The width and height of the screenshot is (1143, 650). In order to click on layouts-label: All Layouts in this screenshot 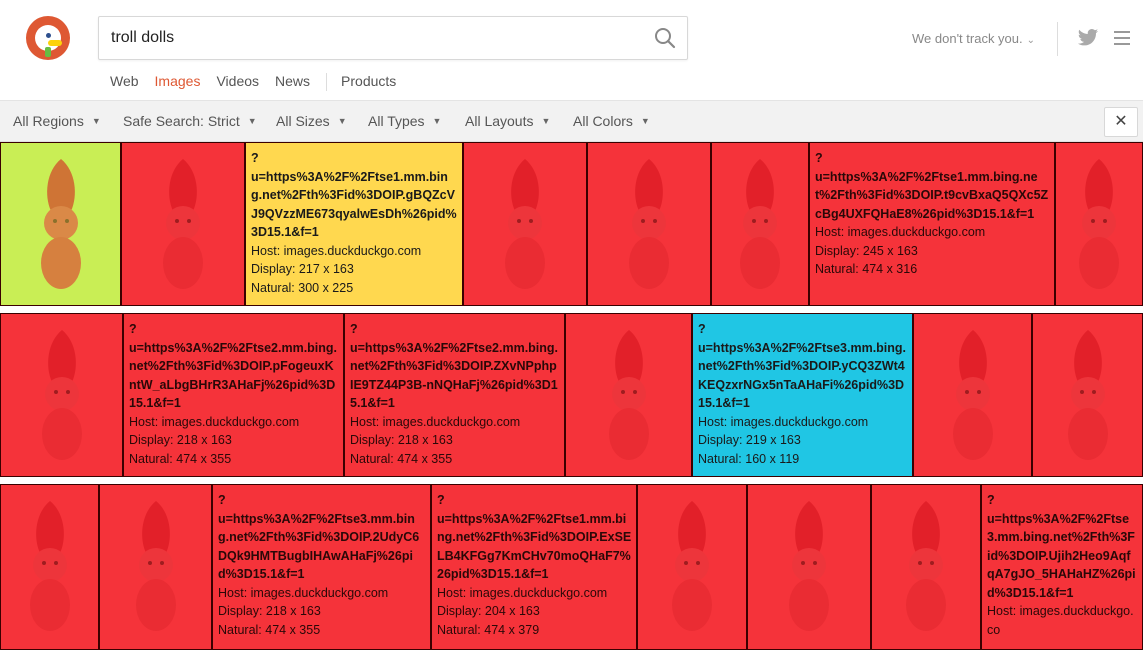, I will do `click(499, 121)`.